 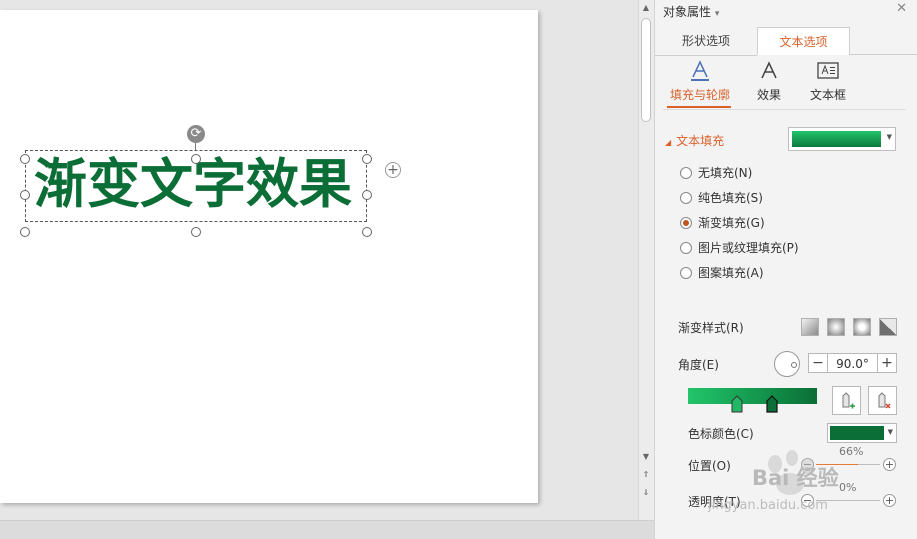 I want to click on radio-pattern-fill-label: 图案填充(A), so click(x=731, y=273).